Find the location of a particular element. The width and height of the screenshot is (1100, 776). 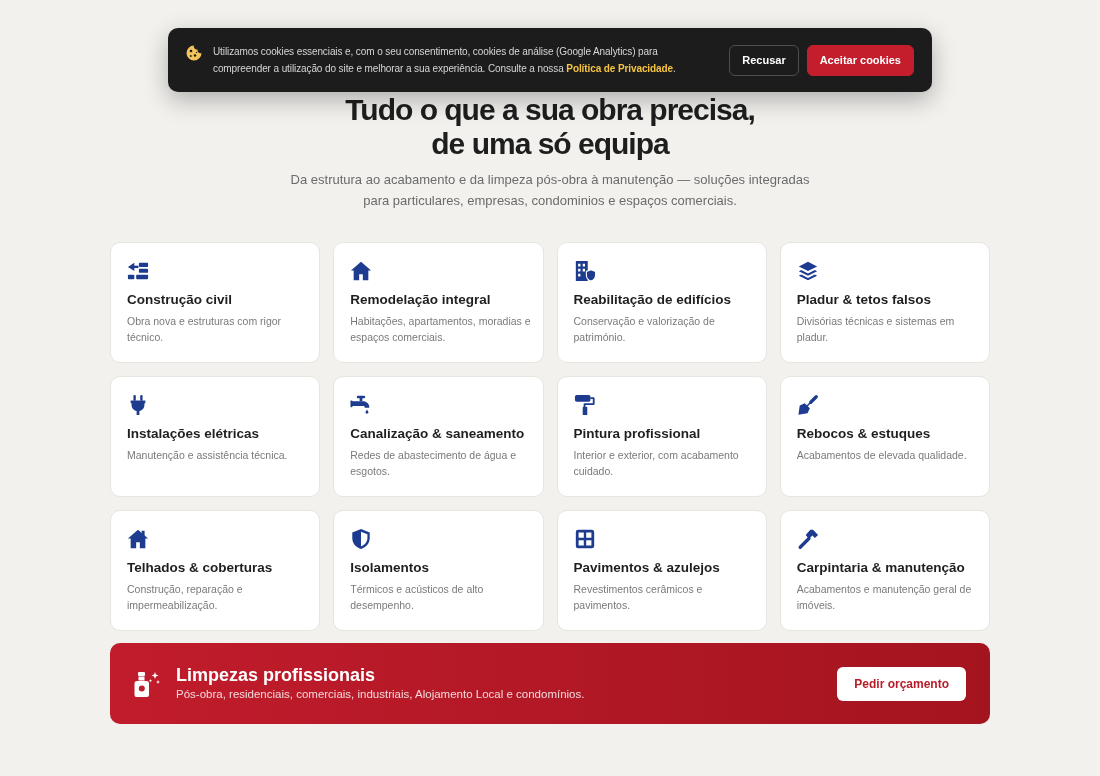

cookie-message: Utilizamos cookies essenciais e, com o seu consentimento, cookies de análise (Google Analytics) para compreender a utilização do site e melhorar a sua experiência. Consulte a nossa Política de Privacidade. is located at coordinates (445, 60).